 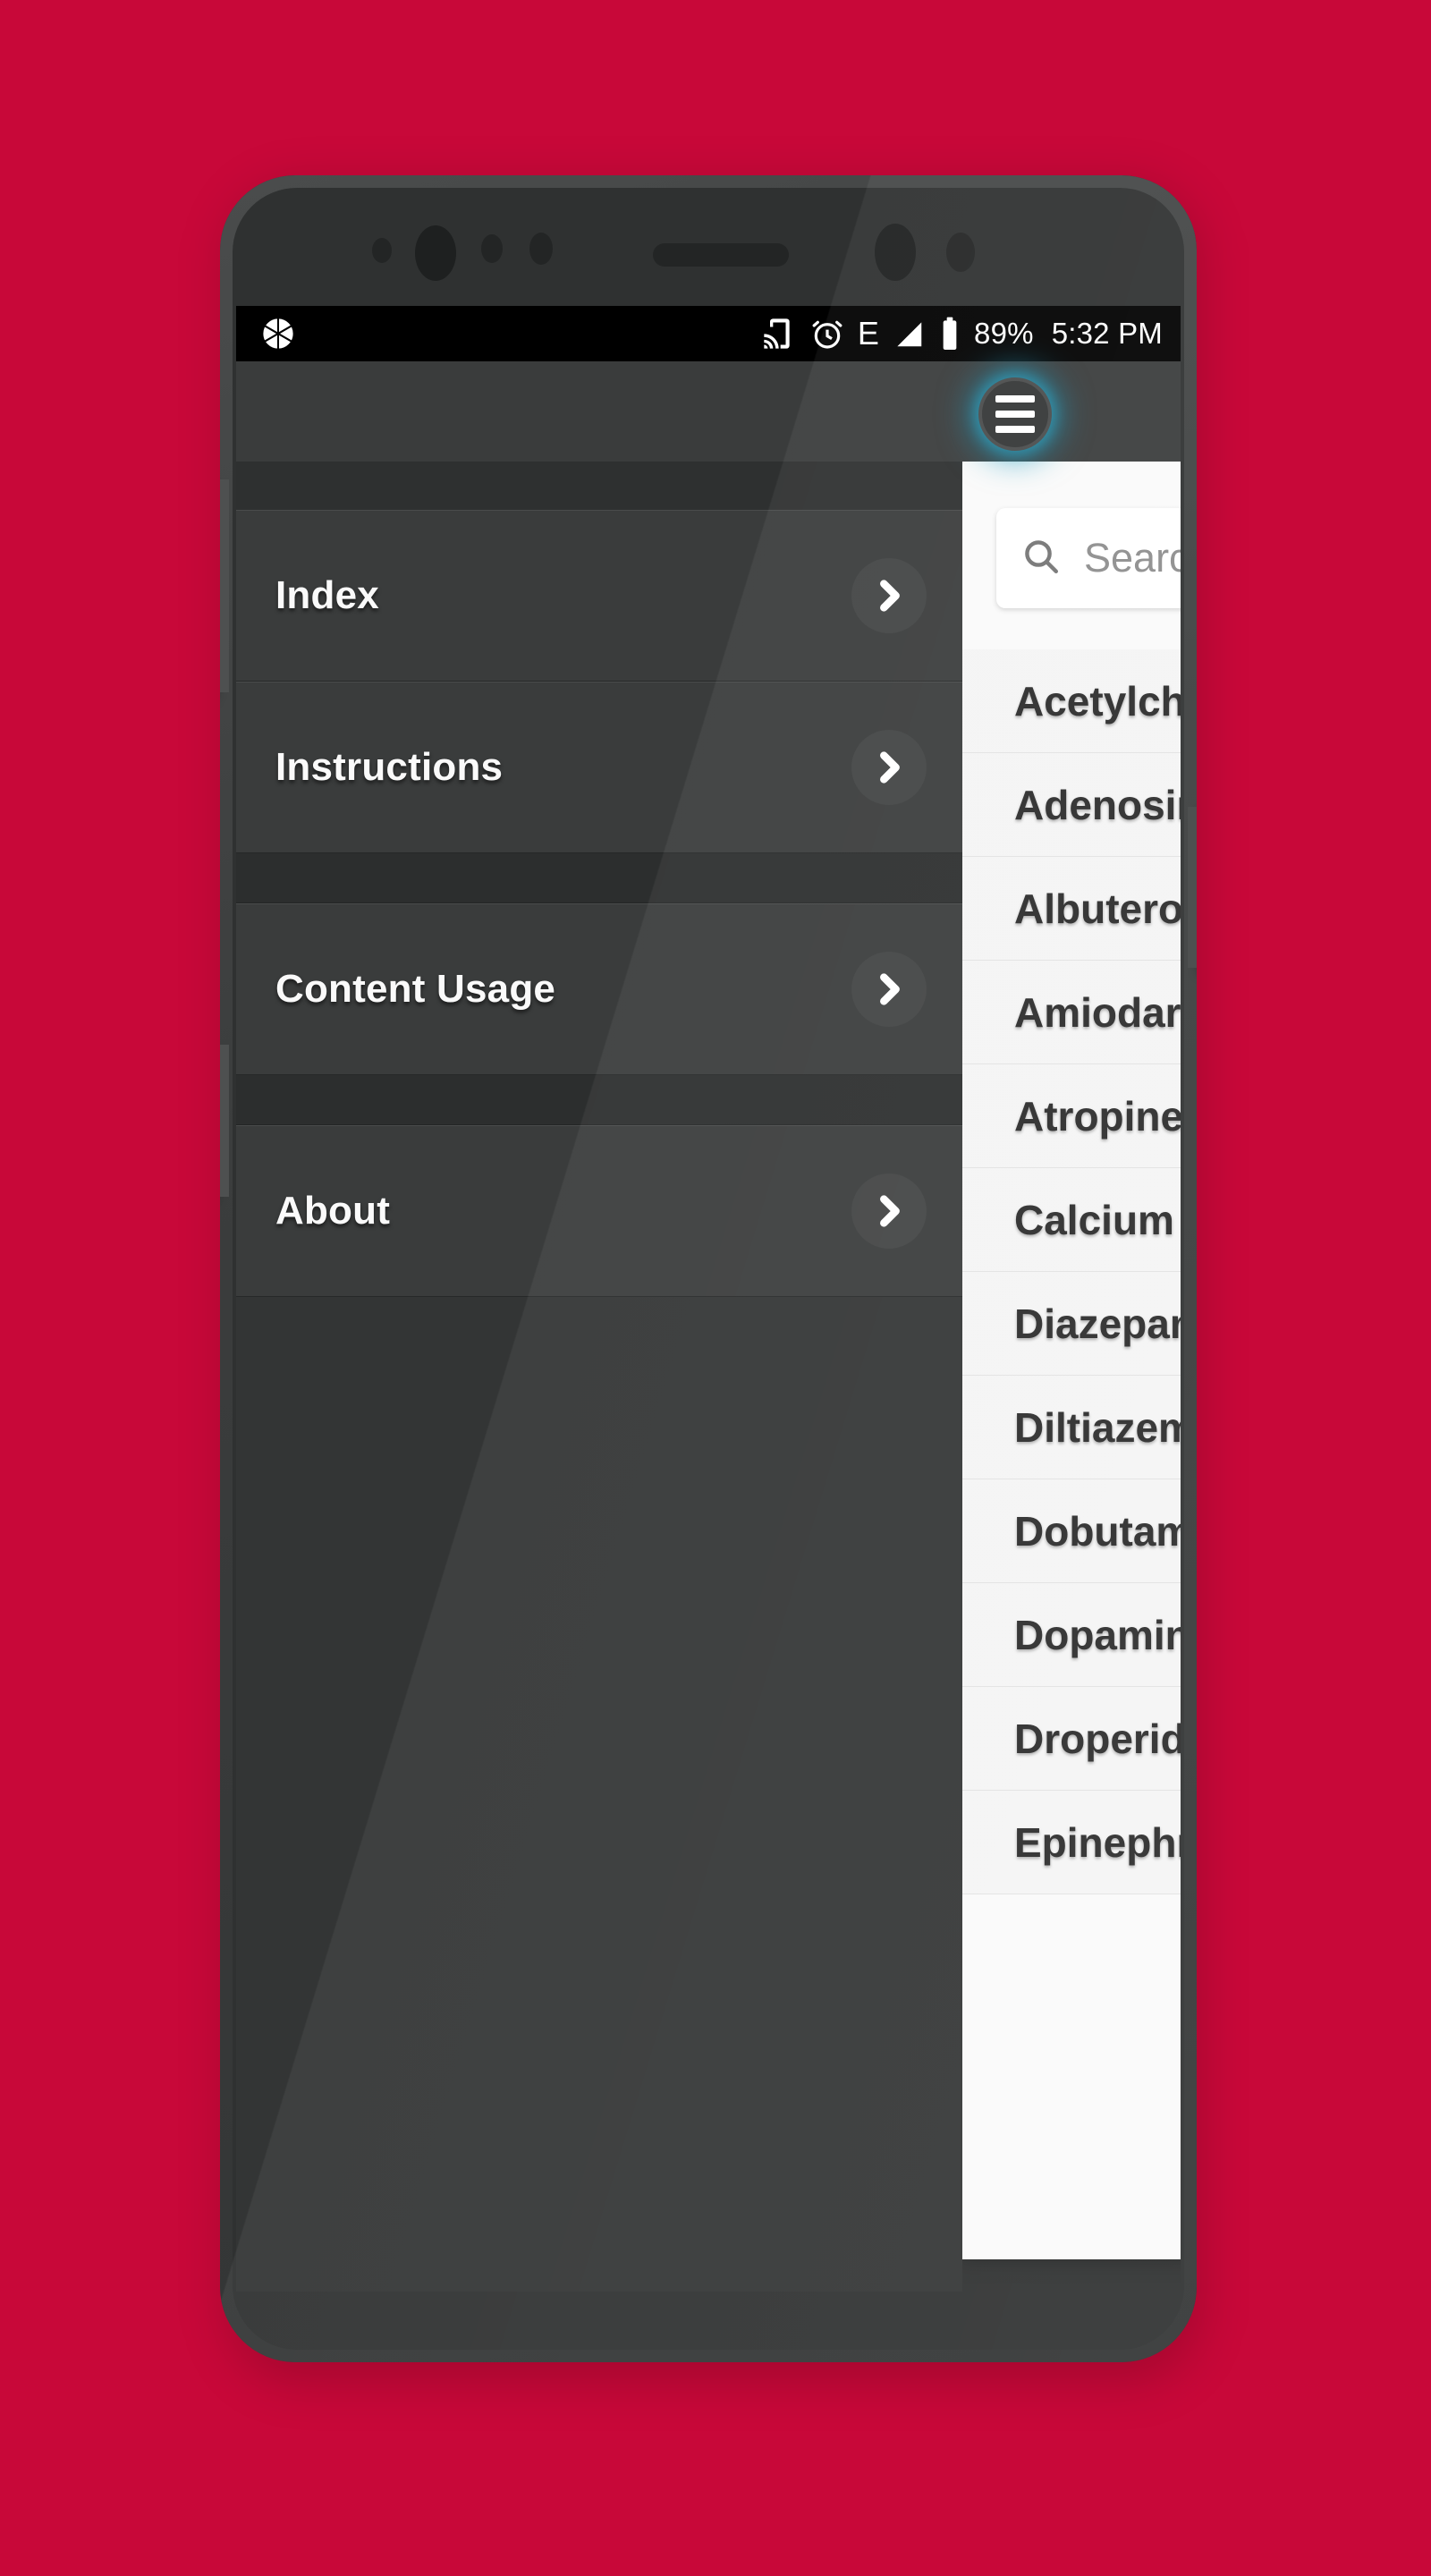 I want to click on list-item: Acetylcholine, so click(x=1072, y=701).